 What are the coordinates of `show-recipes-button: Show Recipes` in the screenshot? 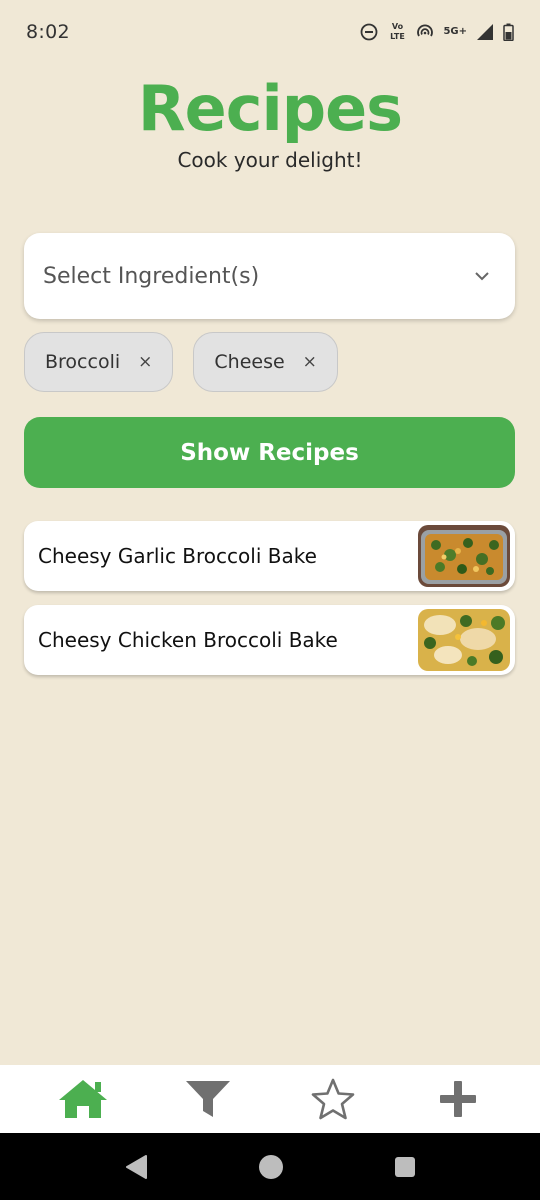 It's located at (269, 452).